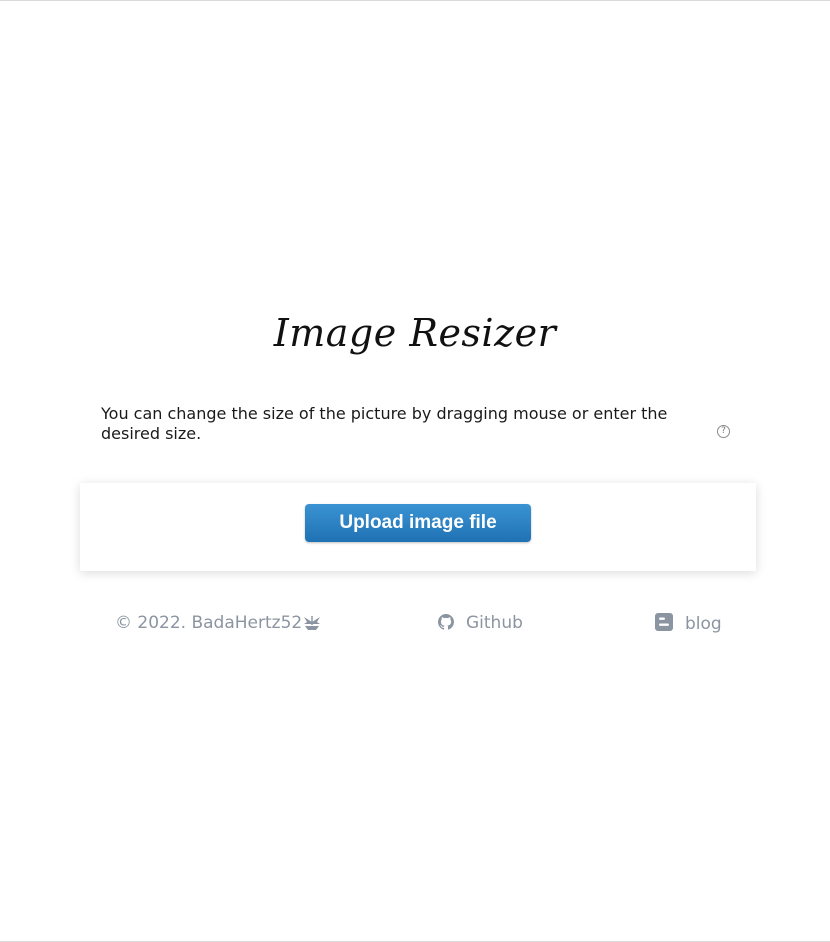 This screenshot has width=830, height=942. Describe the element at coordinates (446, 624) in the screenshot. I see `github-icon` at that location.